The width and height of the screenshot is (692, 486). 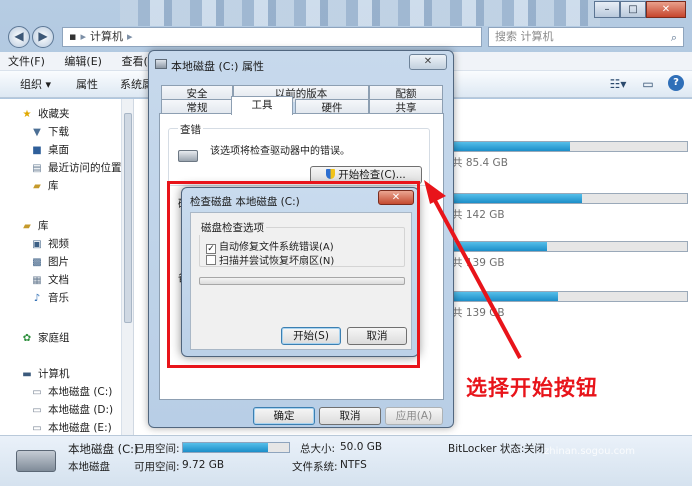 I want to click on view-tools: ☷▾ ▭ ?, so click(x=646, y=84).